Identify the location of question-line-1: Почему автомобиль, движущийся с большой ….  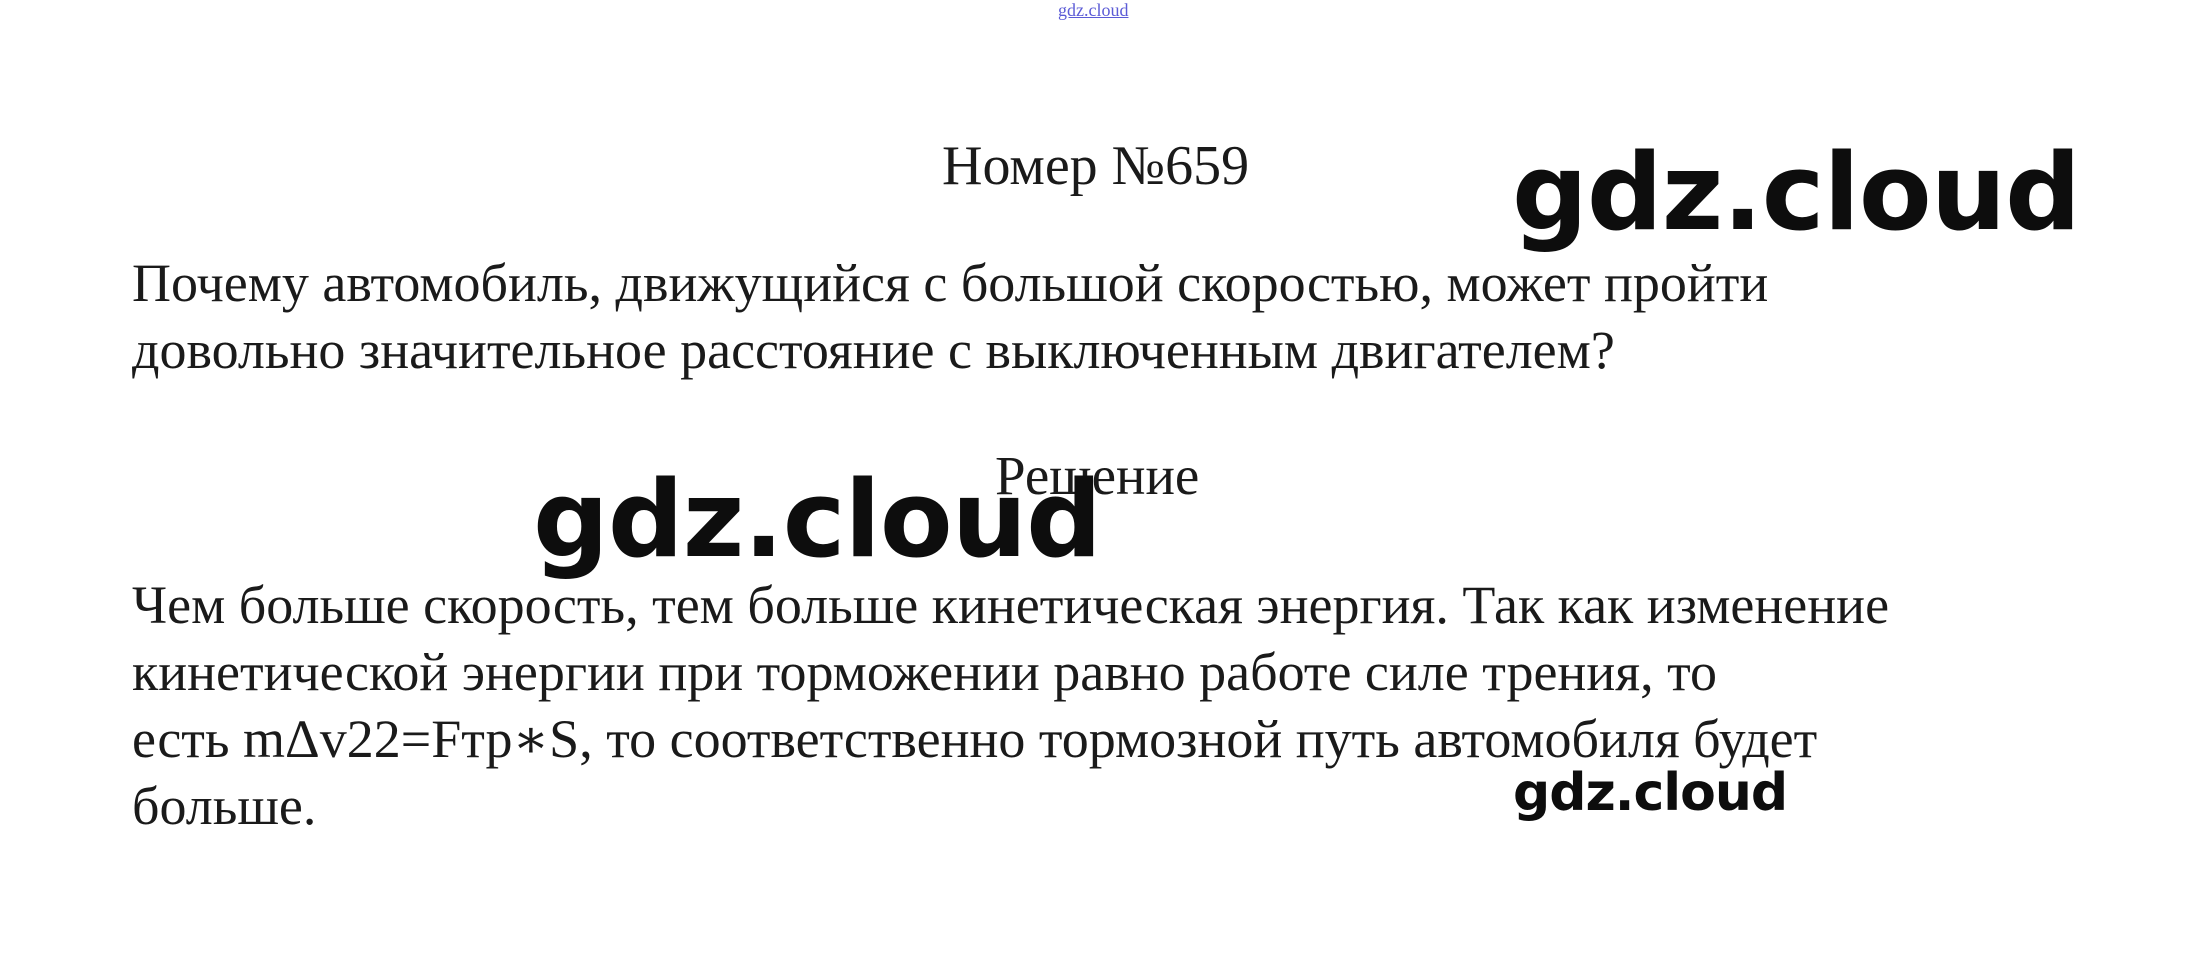
(950, 283).